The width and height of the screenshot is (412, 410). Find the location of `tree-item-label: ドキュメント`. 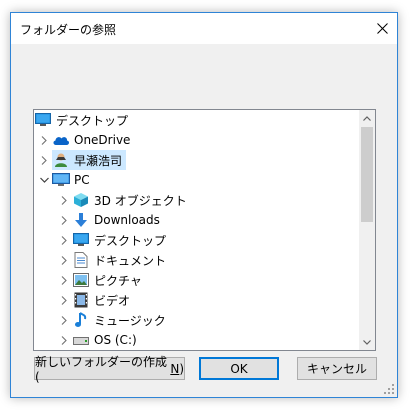

tree-item-label: ドキュメント is located at coordinates (130, 260).